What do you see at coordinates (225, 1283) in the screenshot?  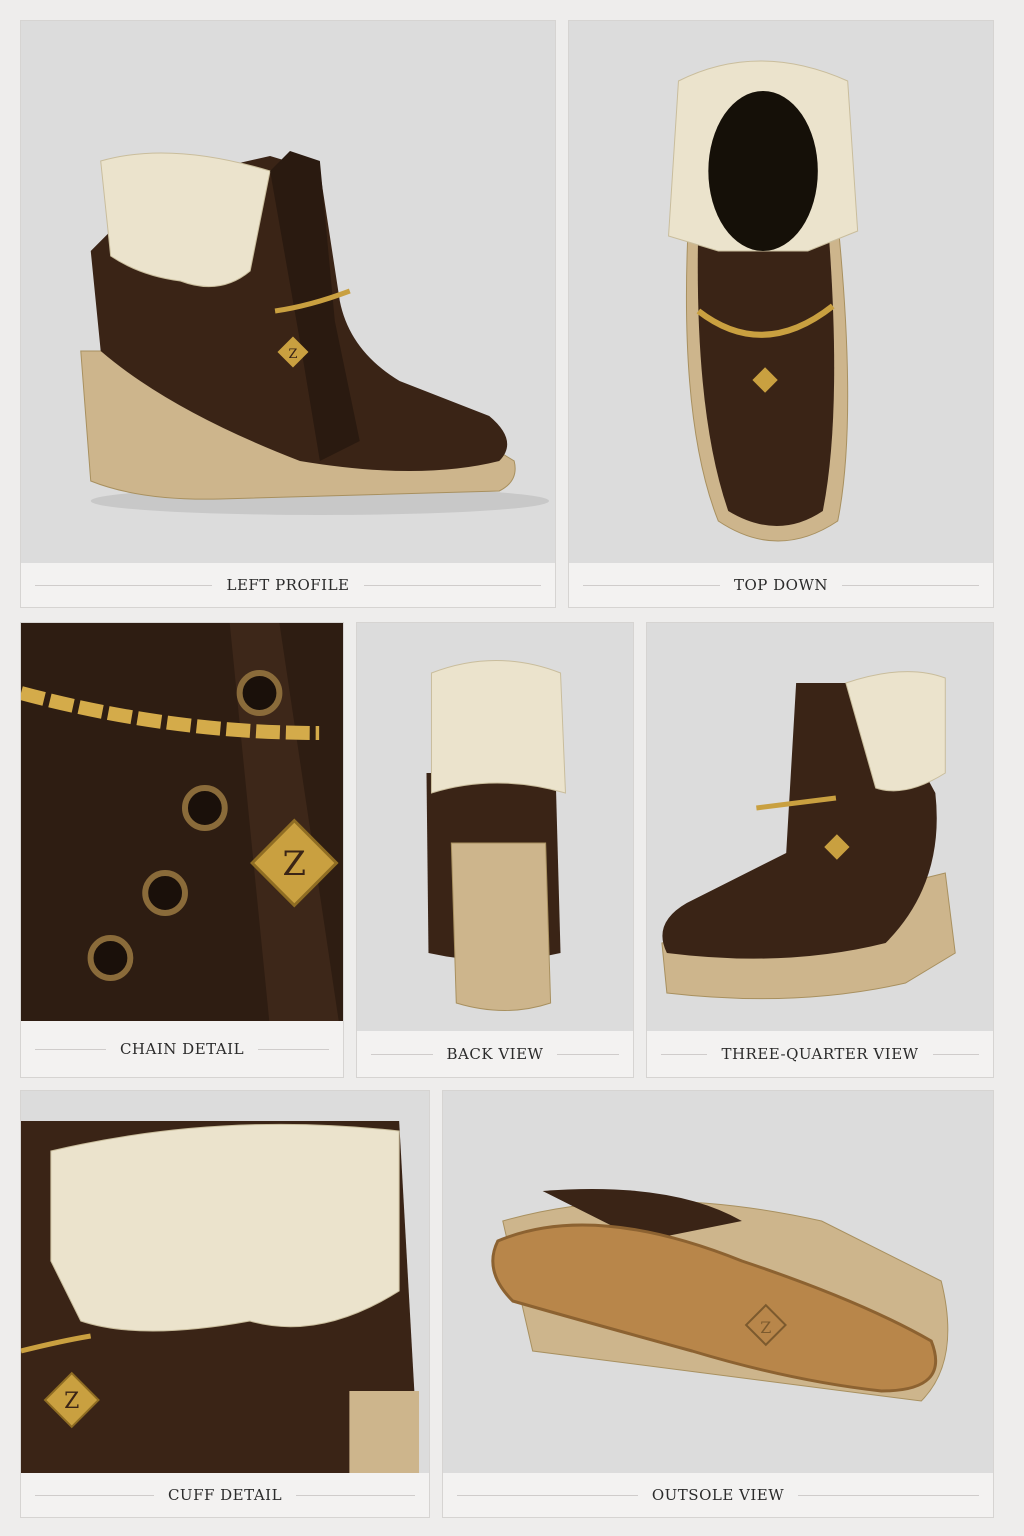 I see `cuff-detail-photo: Z` at bounding box center [225, 1283].